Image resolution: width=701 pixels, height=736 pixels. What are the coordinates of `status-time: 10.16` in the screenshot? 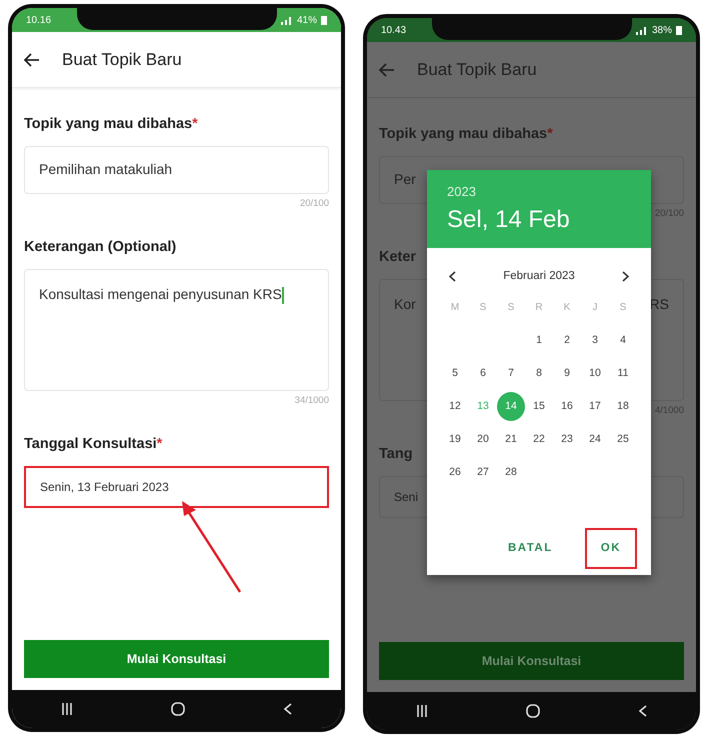 It's located at (39, 21).